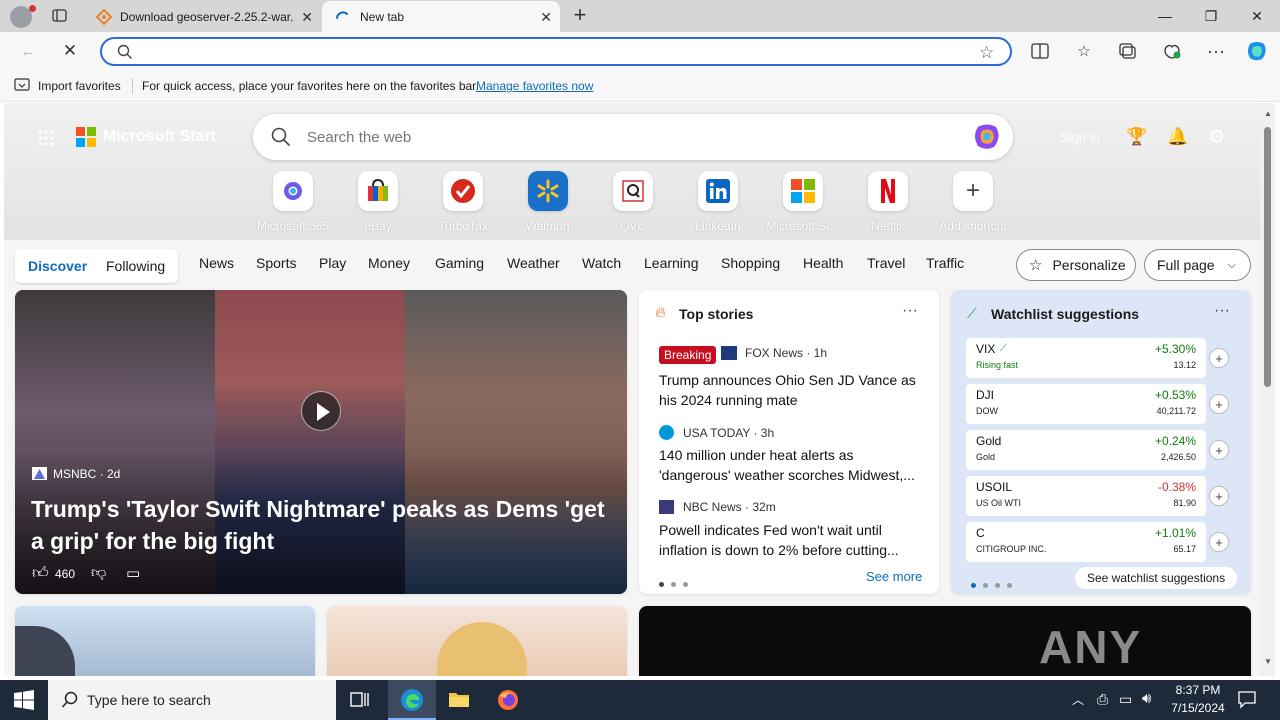  I want to click on see-more-link: See more, so click(894, 576).